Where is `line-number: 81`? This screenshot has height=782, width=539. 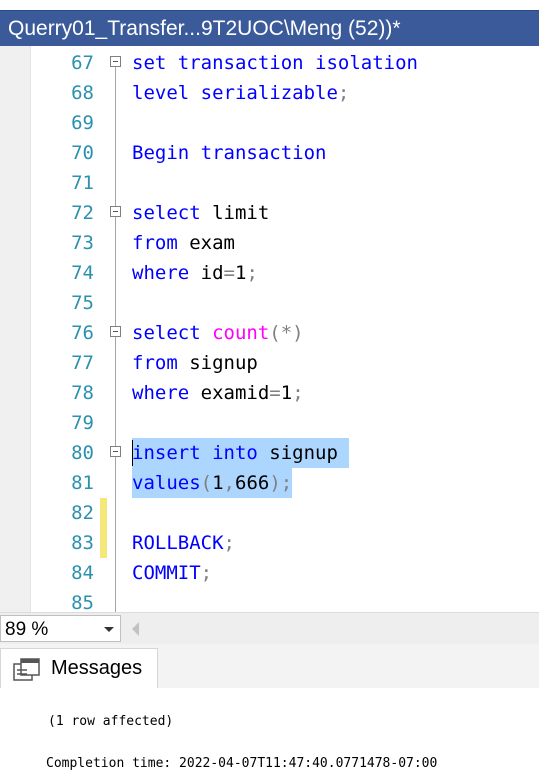 line-number: 81 is located at coordinates (82, 483).